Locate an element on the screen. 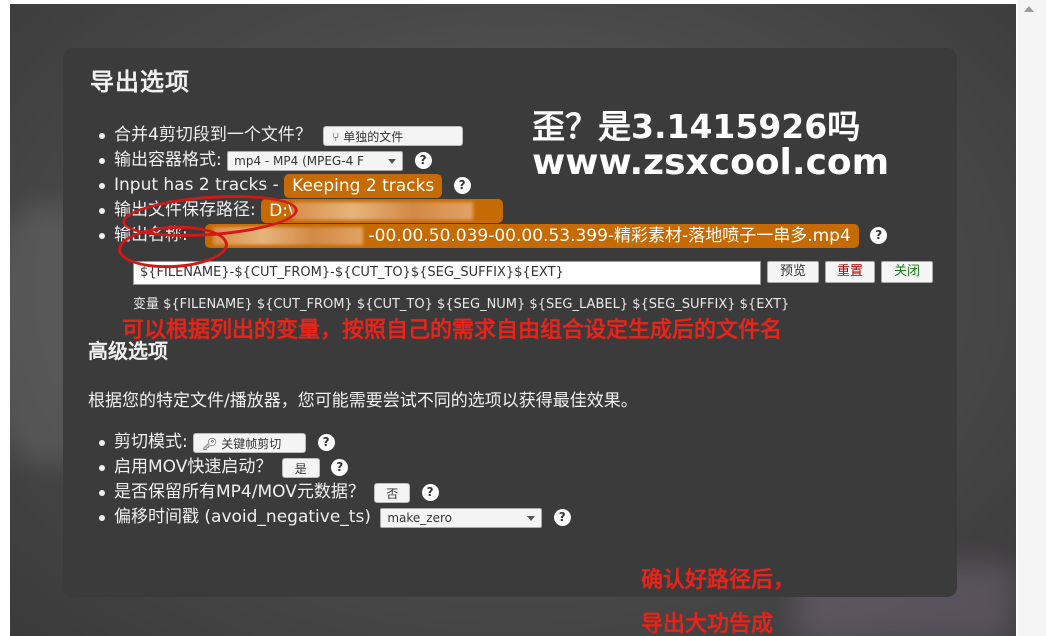 The width and height of the screenshot is (1046, 636). option-label: Input has 2 tracks - is located at coordinates (199, 185).